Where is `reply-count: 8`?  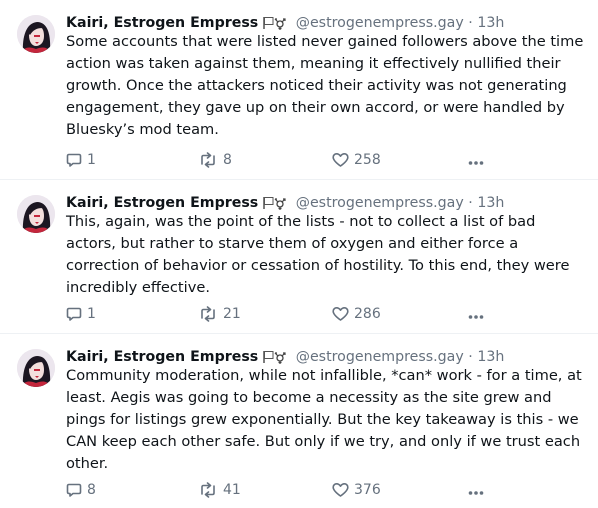 reply-count: 8 is located at coordinates (91, 490).